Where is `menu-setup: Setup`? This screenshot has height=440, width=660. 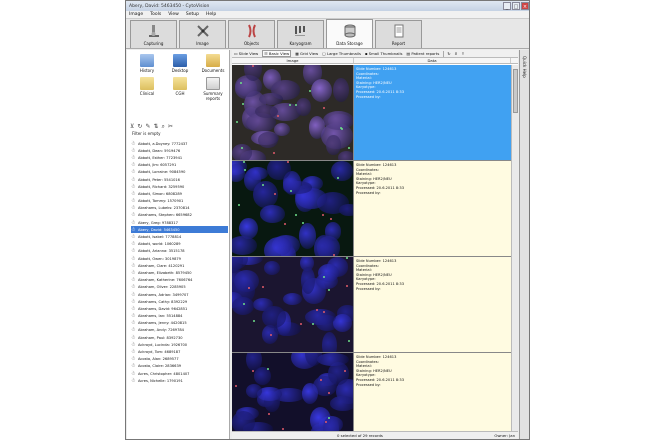
menu-setup: Setup is located at coordinates (192, 14).